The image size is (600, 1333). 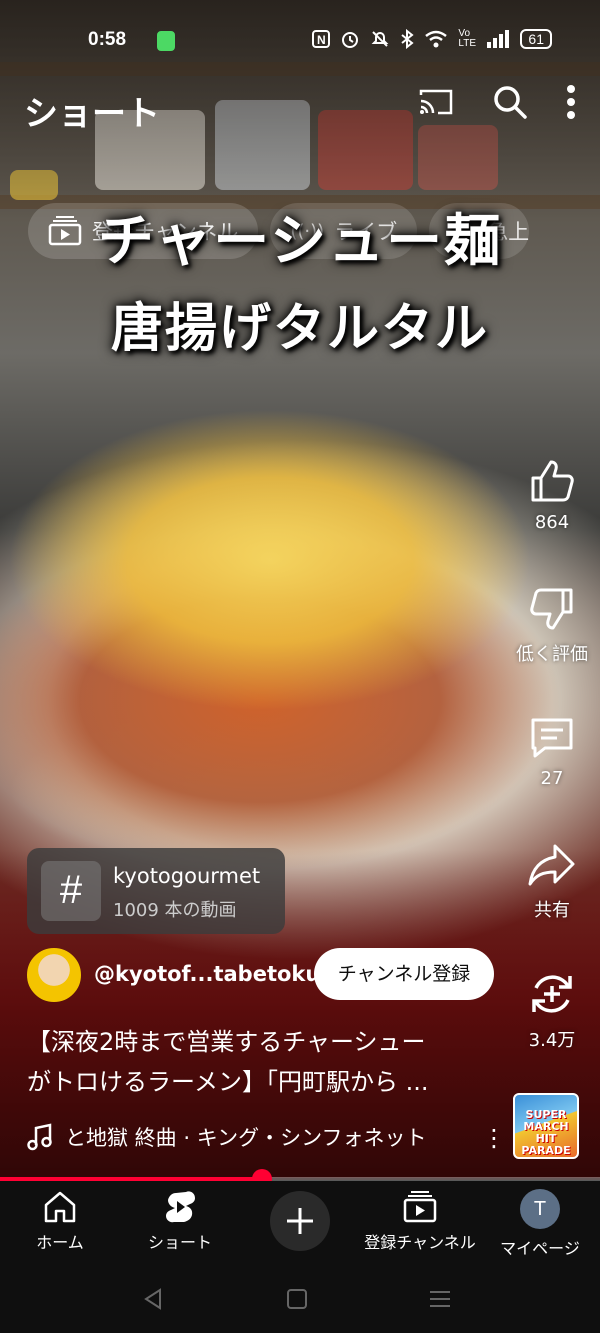 What do you see at coordinates (536, 39) in the screenshot?
I see `battery-indicator: 61` at bounding box center [536, 39].